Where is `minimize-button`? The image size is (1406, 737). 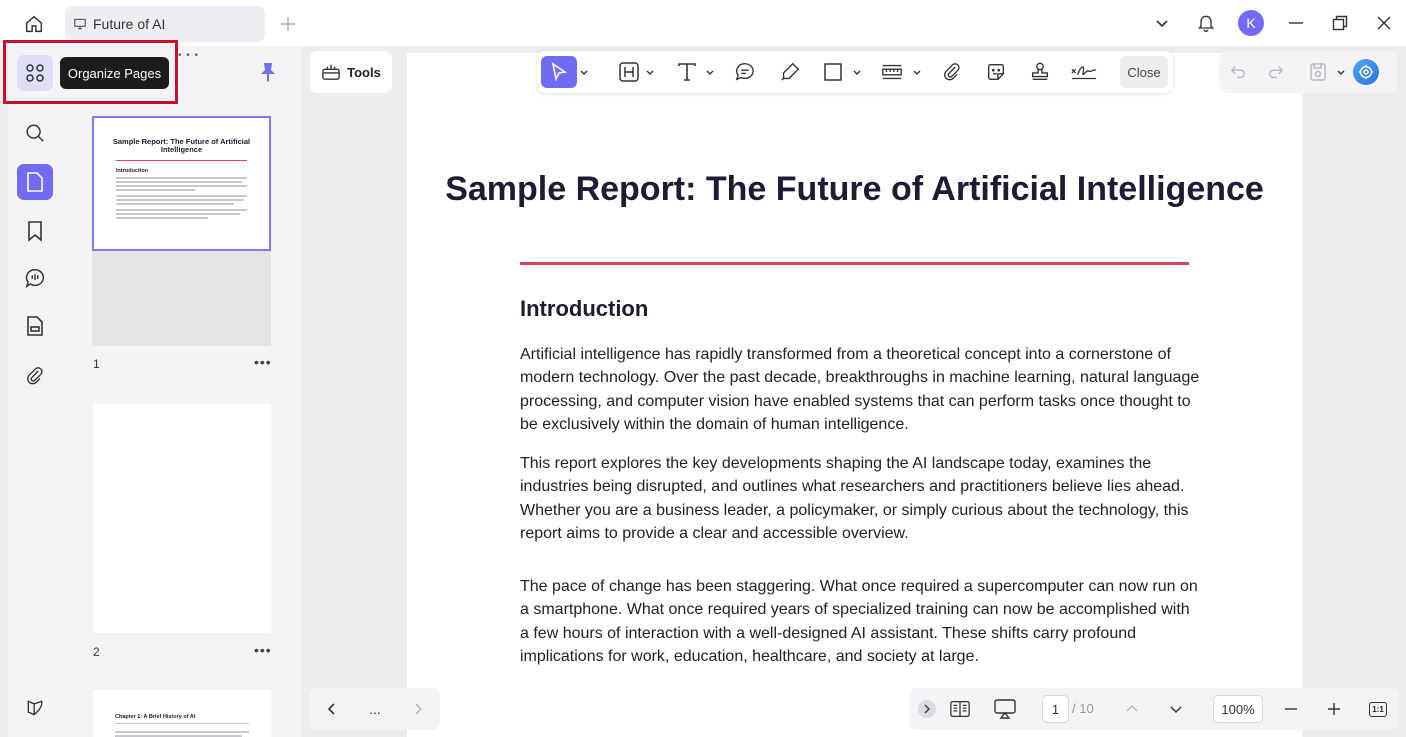 minimize-button is located at coordinates (1296, 23).